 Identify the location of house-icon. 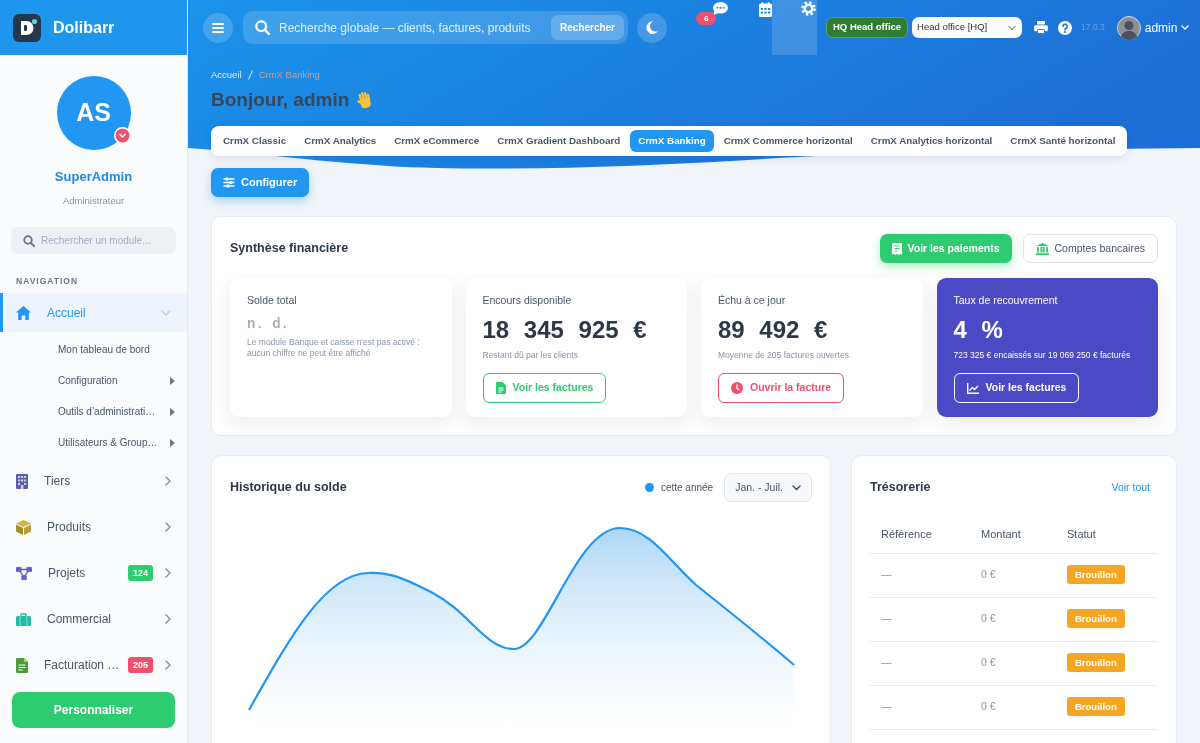
(23, 312).